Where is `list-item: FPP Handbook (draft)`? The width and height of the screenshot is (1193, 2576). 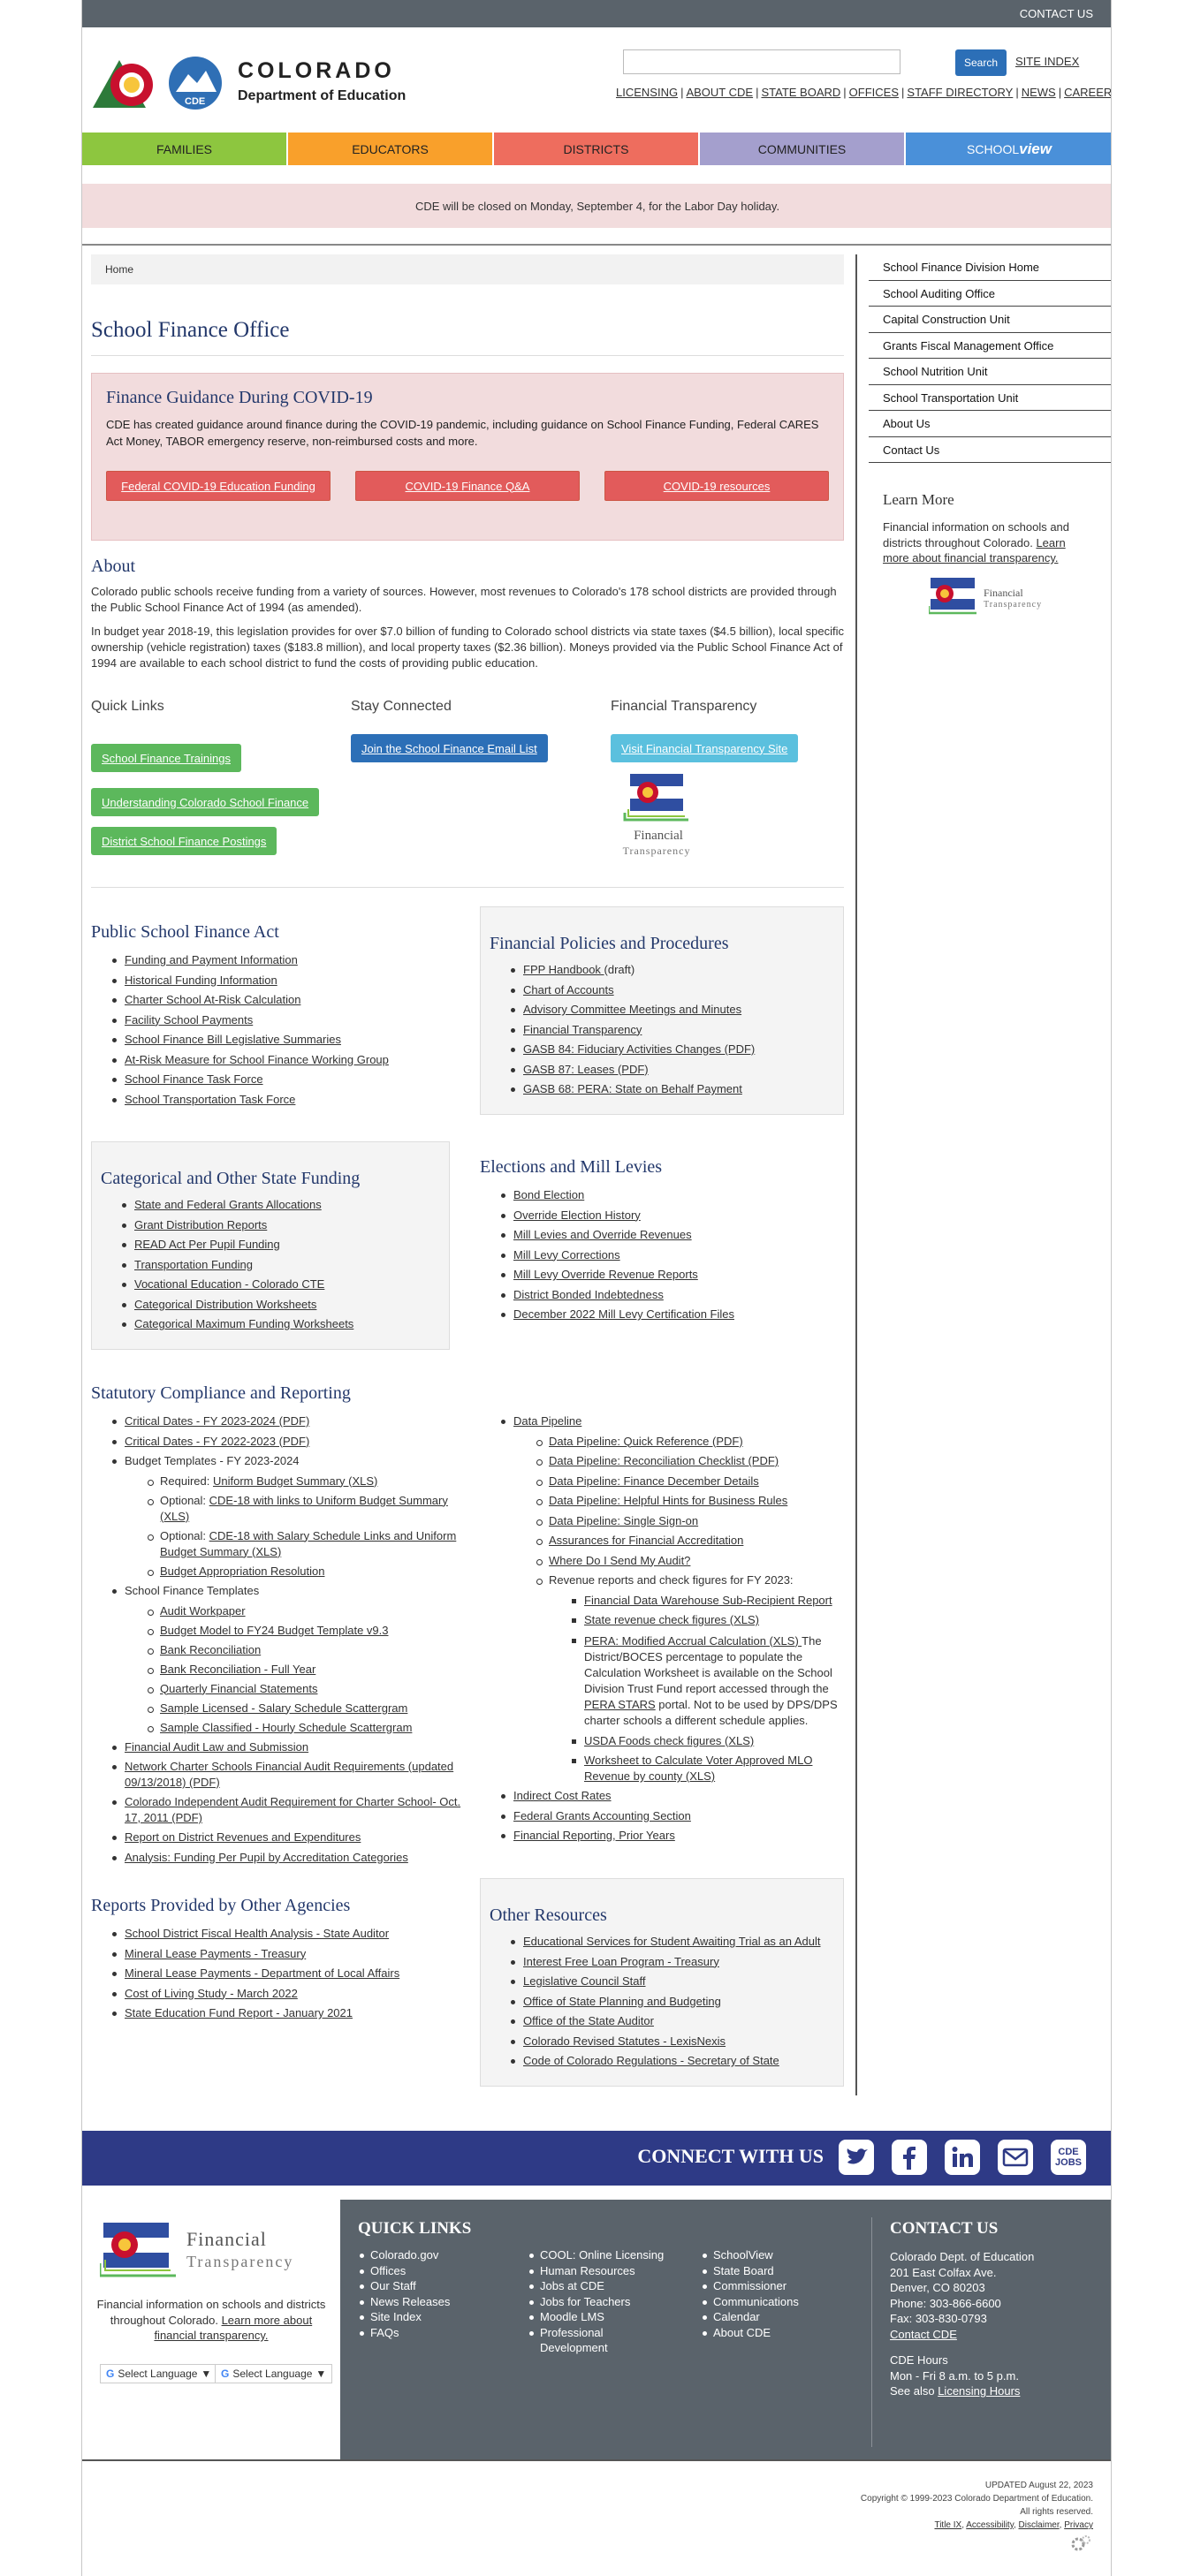 list-item: FPP Handbook (draft) is located at coordinates (670, 971).